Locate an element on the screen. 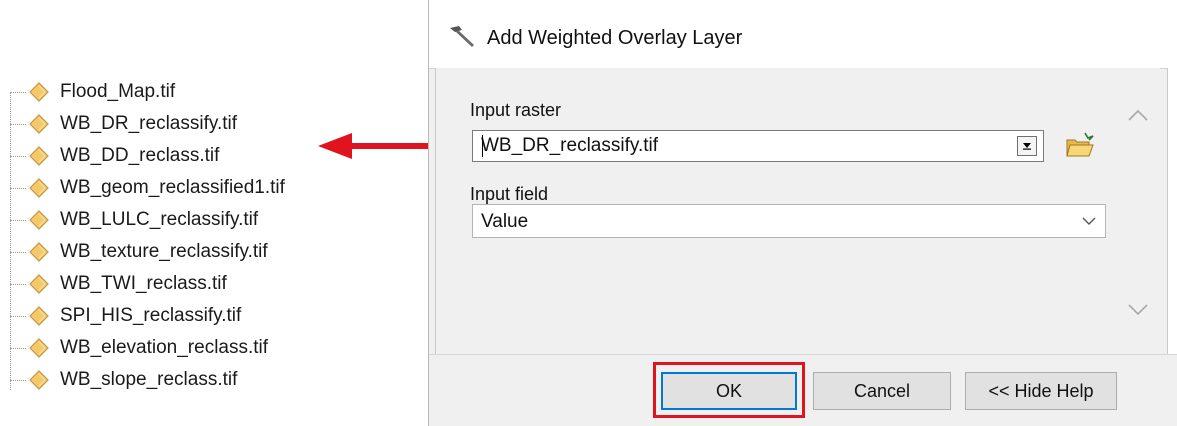 Image resolution: width=1177 pixels, height=426 pixels. tree-item-wb-geom-reclassified1: WB_geom_reclassified1.tif is located at coordinates (147, 188).